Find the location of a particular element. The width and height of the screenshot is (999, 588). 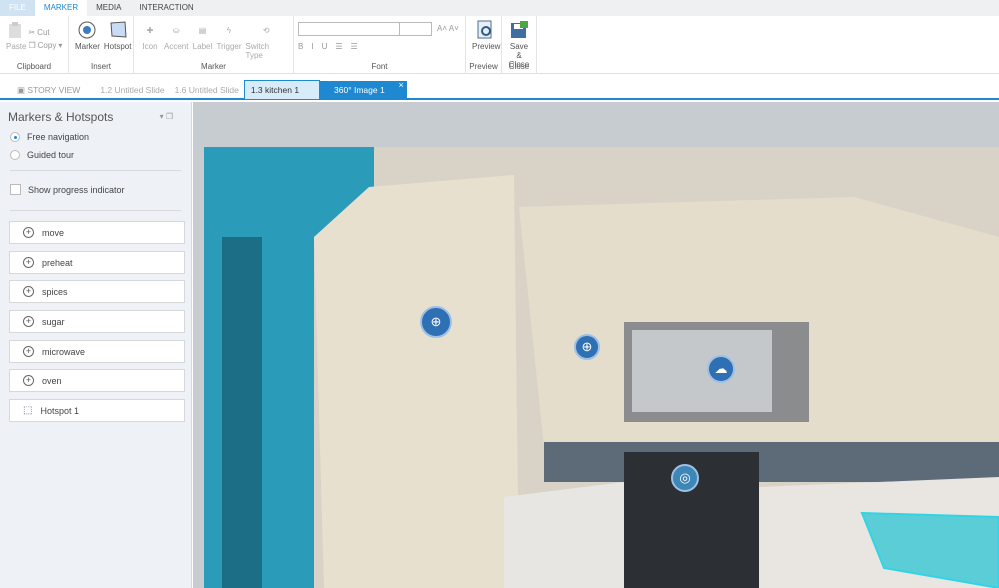

scissors-icon: ✂ is located at coordinates (32, 32).